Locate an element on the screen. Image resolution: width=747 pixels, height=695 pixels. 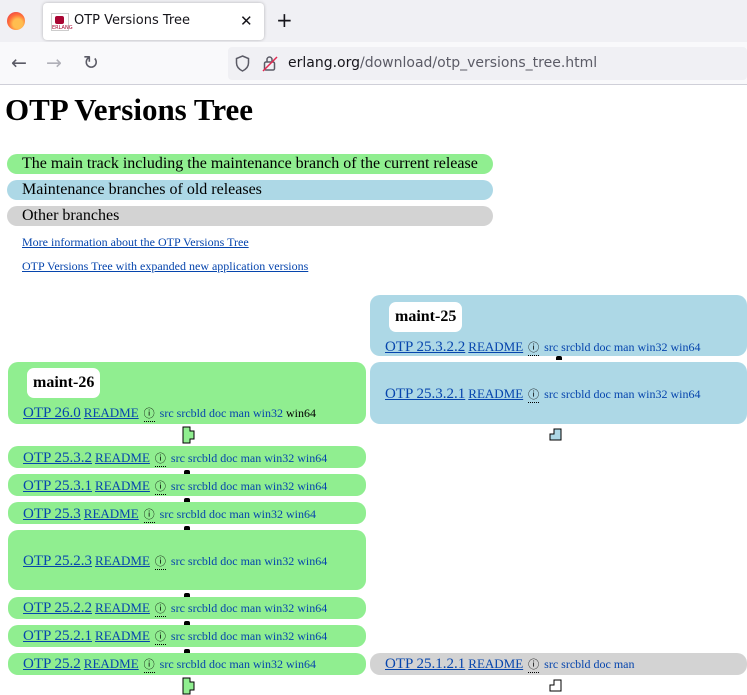
reload-icon: ↻ is located at coordinates (91, 63).